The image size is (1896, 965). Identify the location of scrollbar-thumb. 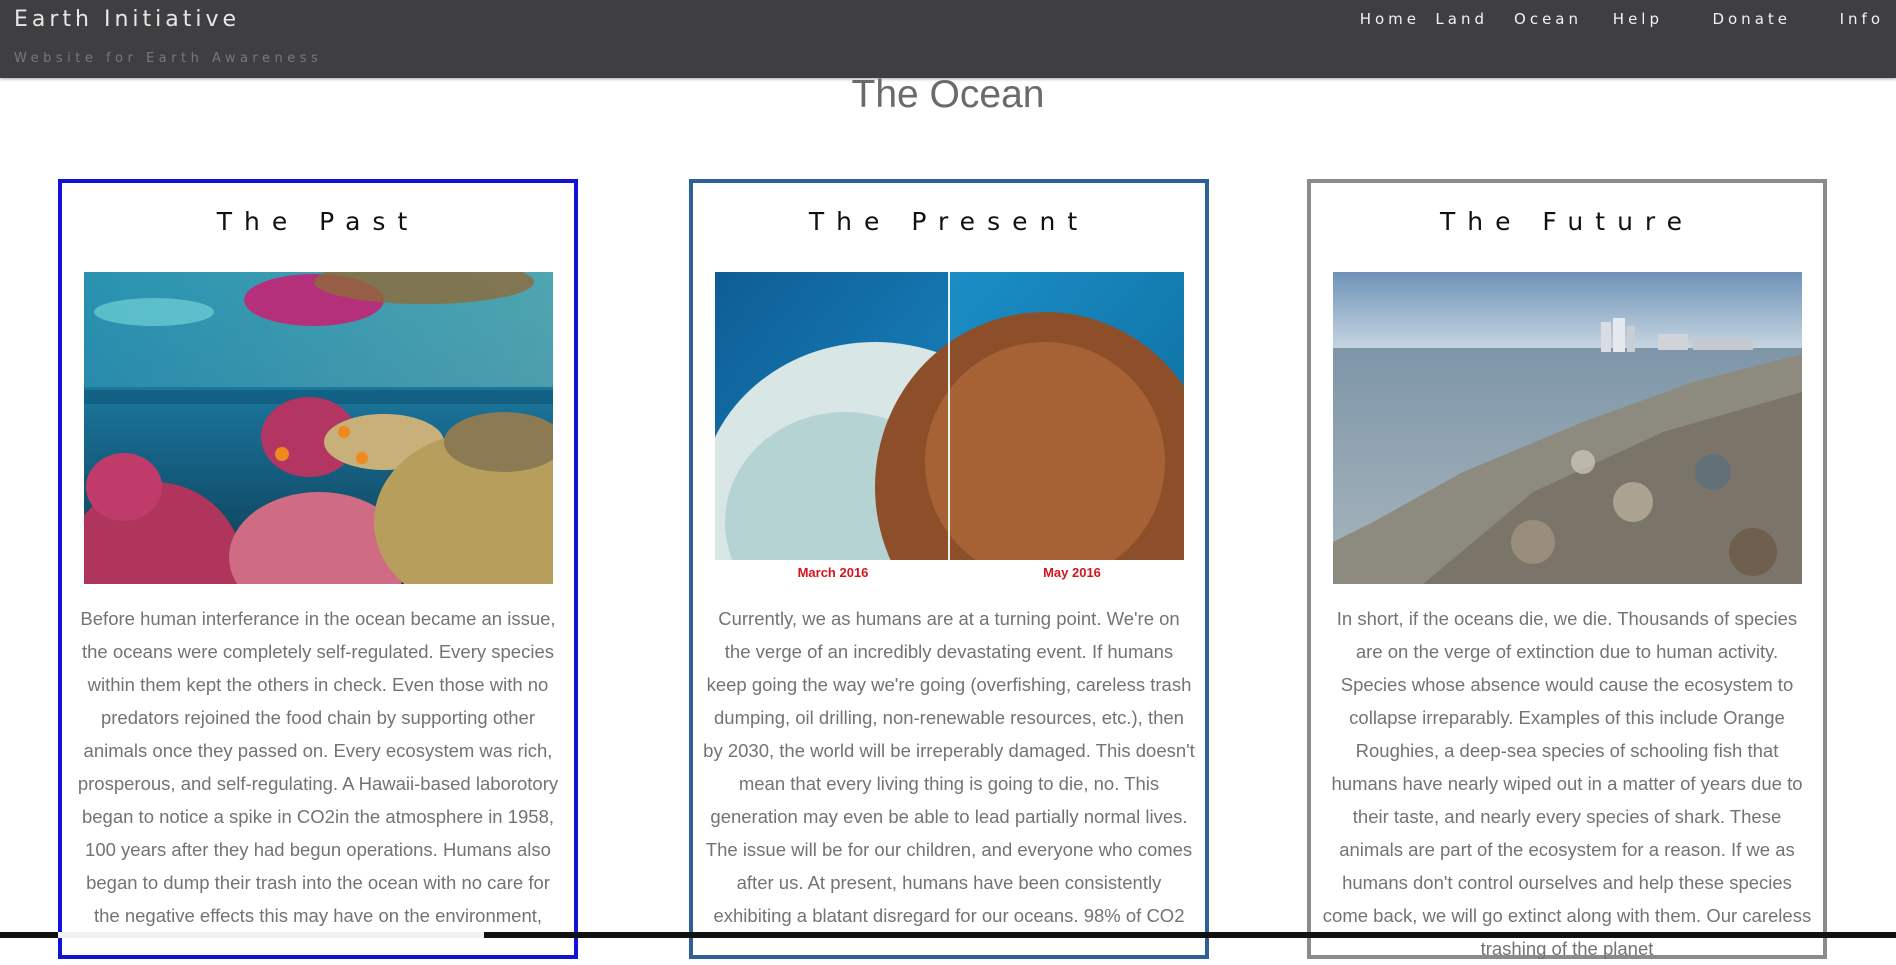
(271, 935).